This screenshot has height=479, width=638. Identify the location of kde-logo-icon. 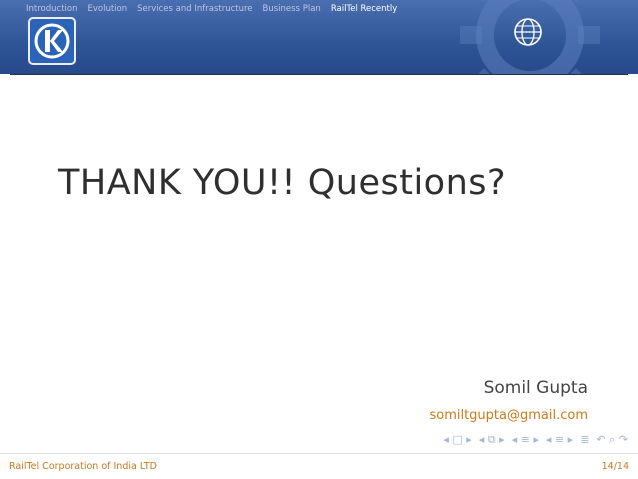
(52, 41).